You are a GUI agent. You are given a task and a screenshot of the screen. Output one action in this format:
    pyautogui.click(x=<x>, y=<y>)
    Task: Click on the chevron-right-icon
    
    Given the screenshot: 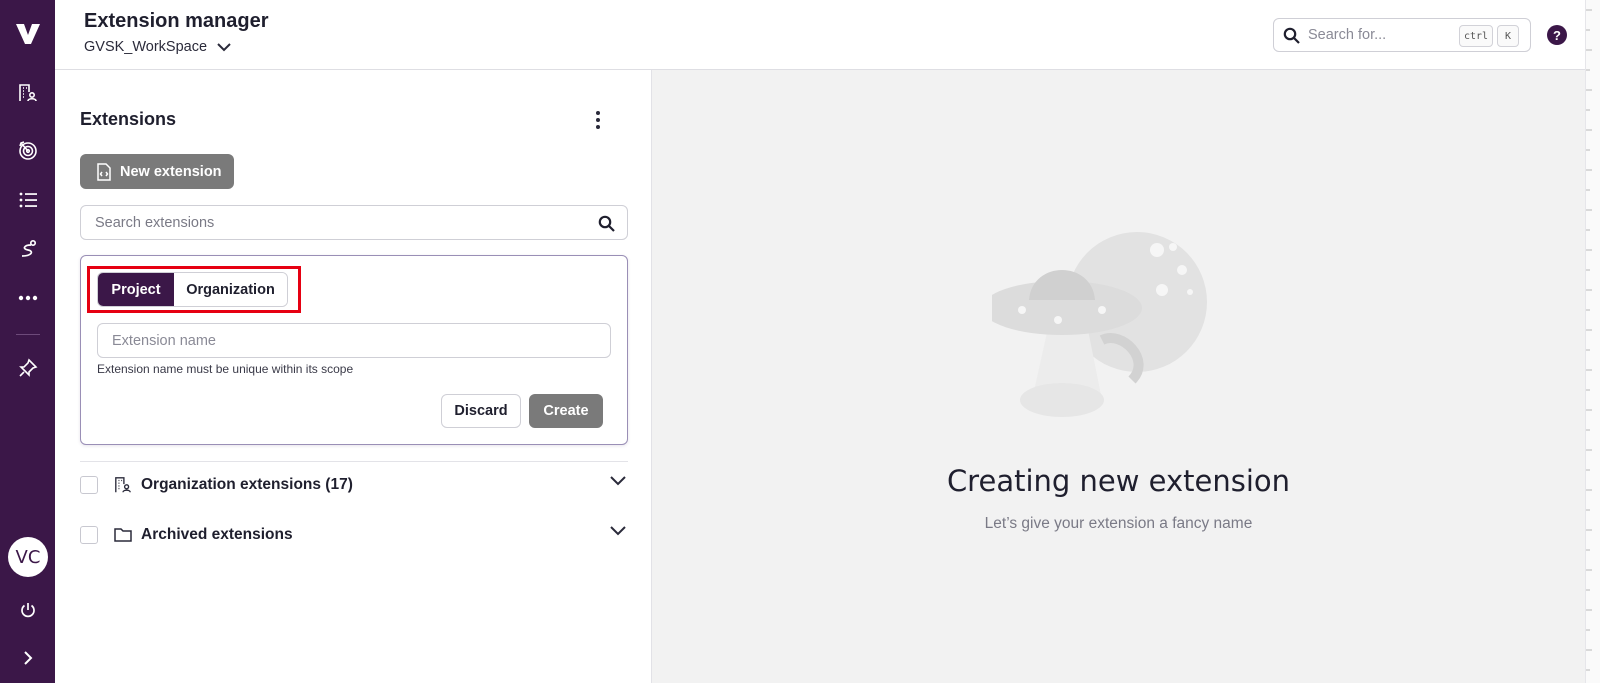 What is the action you would take?
    pyautogui.click(x=27, y=658)
    